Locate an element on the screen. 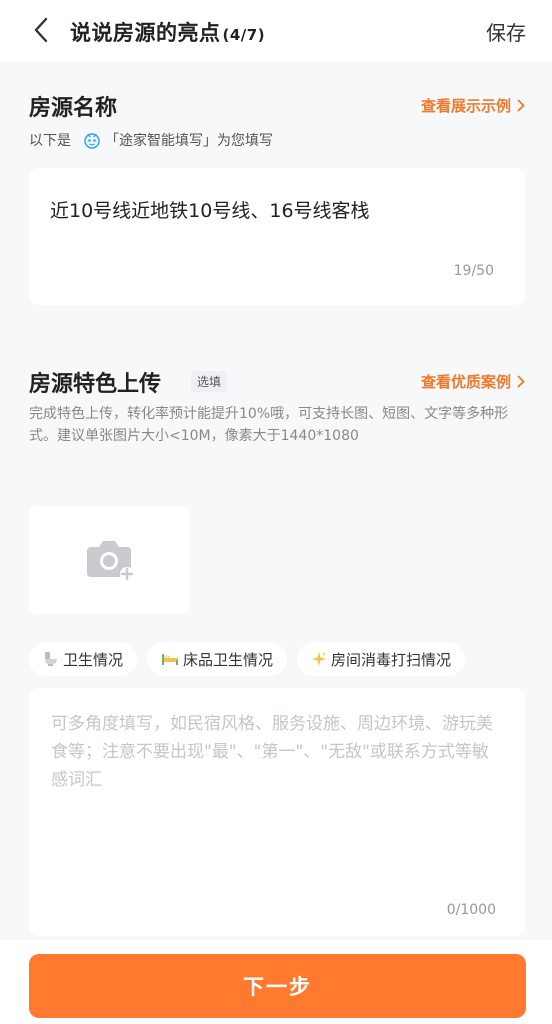  name-section-title: 房源名称 is located at coordinates (73, 108).